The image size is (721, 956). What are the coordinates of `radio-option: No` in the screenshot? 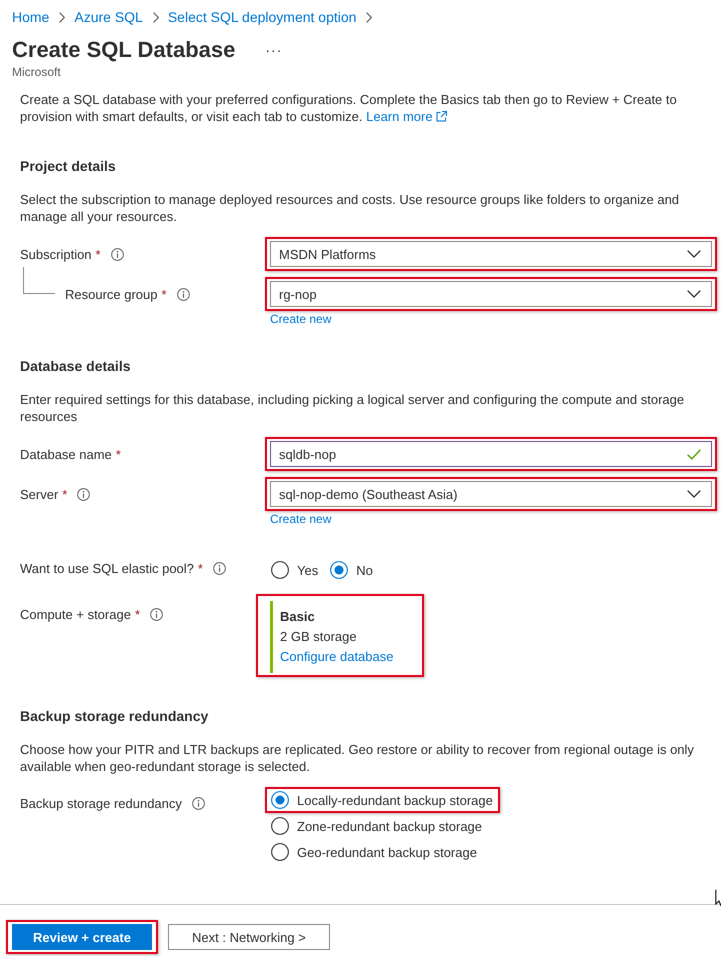 It's located at (351, 570).